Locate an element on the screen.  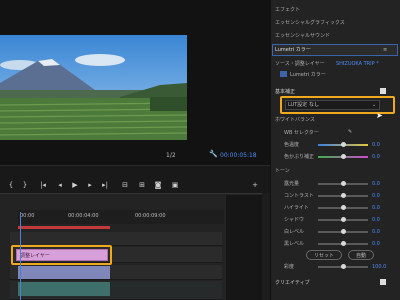
shadows-label: シャドウ is located at coordinates (294, 220).